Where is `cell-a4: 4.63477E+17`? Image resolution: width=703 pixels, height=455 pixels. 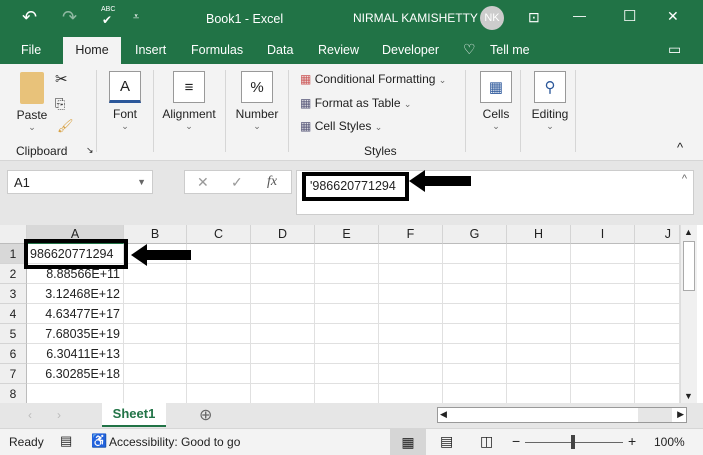 cell-a4: 4.63477E+17 is located at coordinates (75, 314).